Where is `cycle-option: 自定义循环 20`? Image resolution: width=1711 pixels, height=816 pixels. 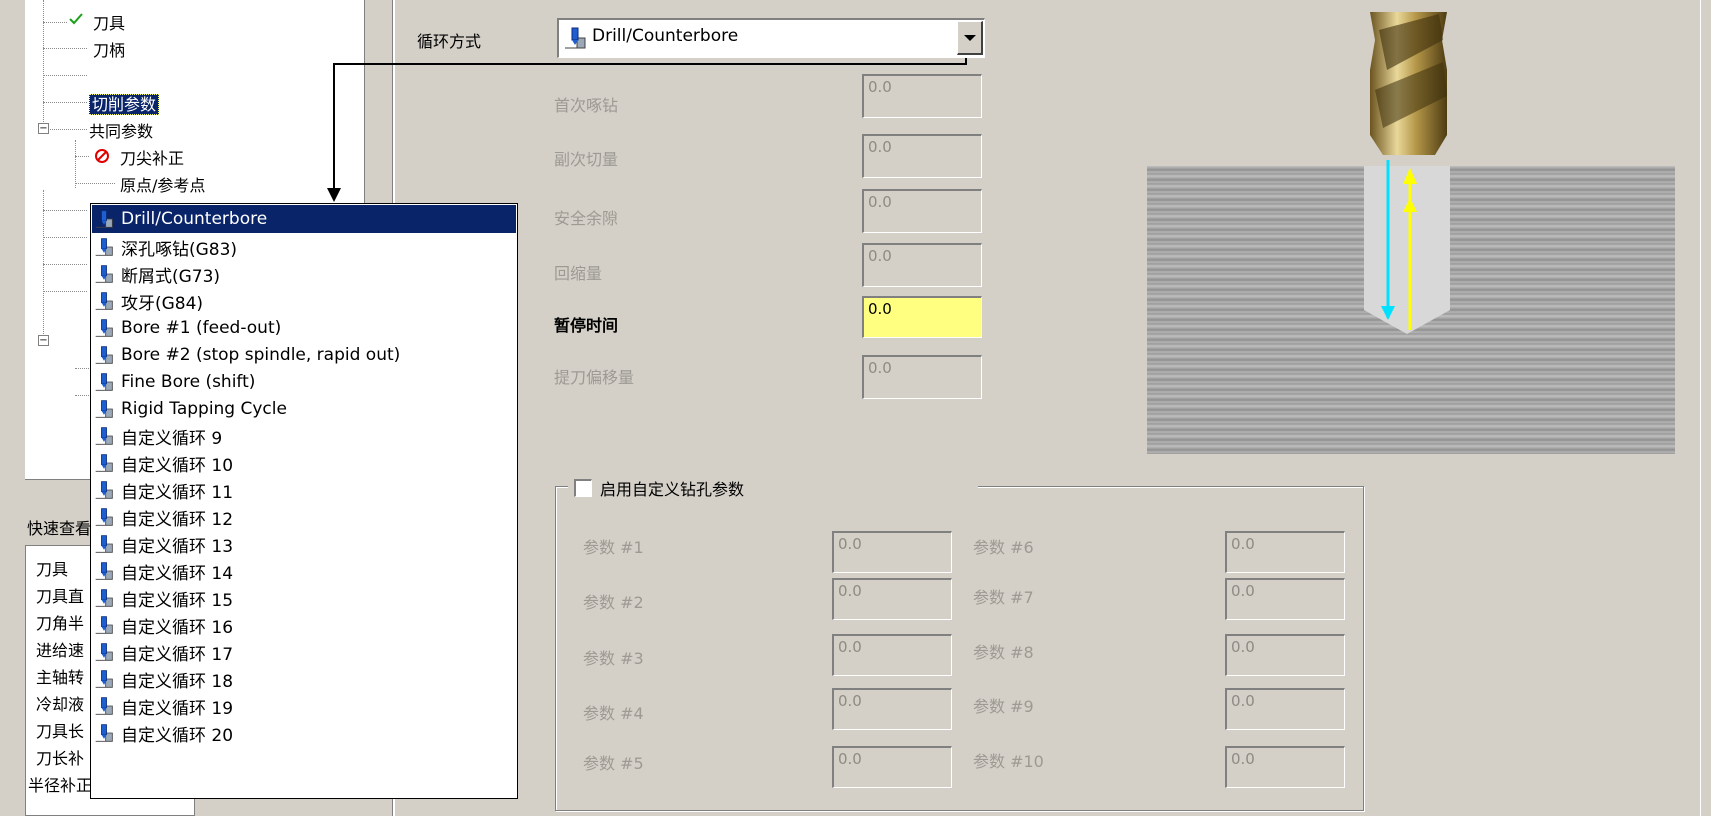
cycle-option: 自定义循环 20 is located at coordinates (304, 733).